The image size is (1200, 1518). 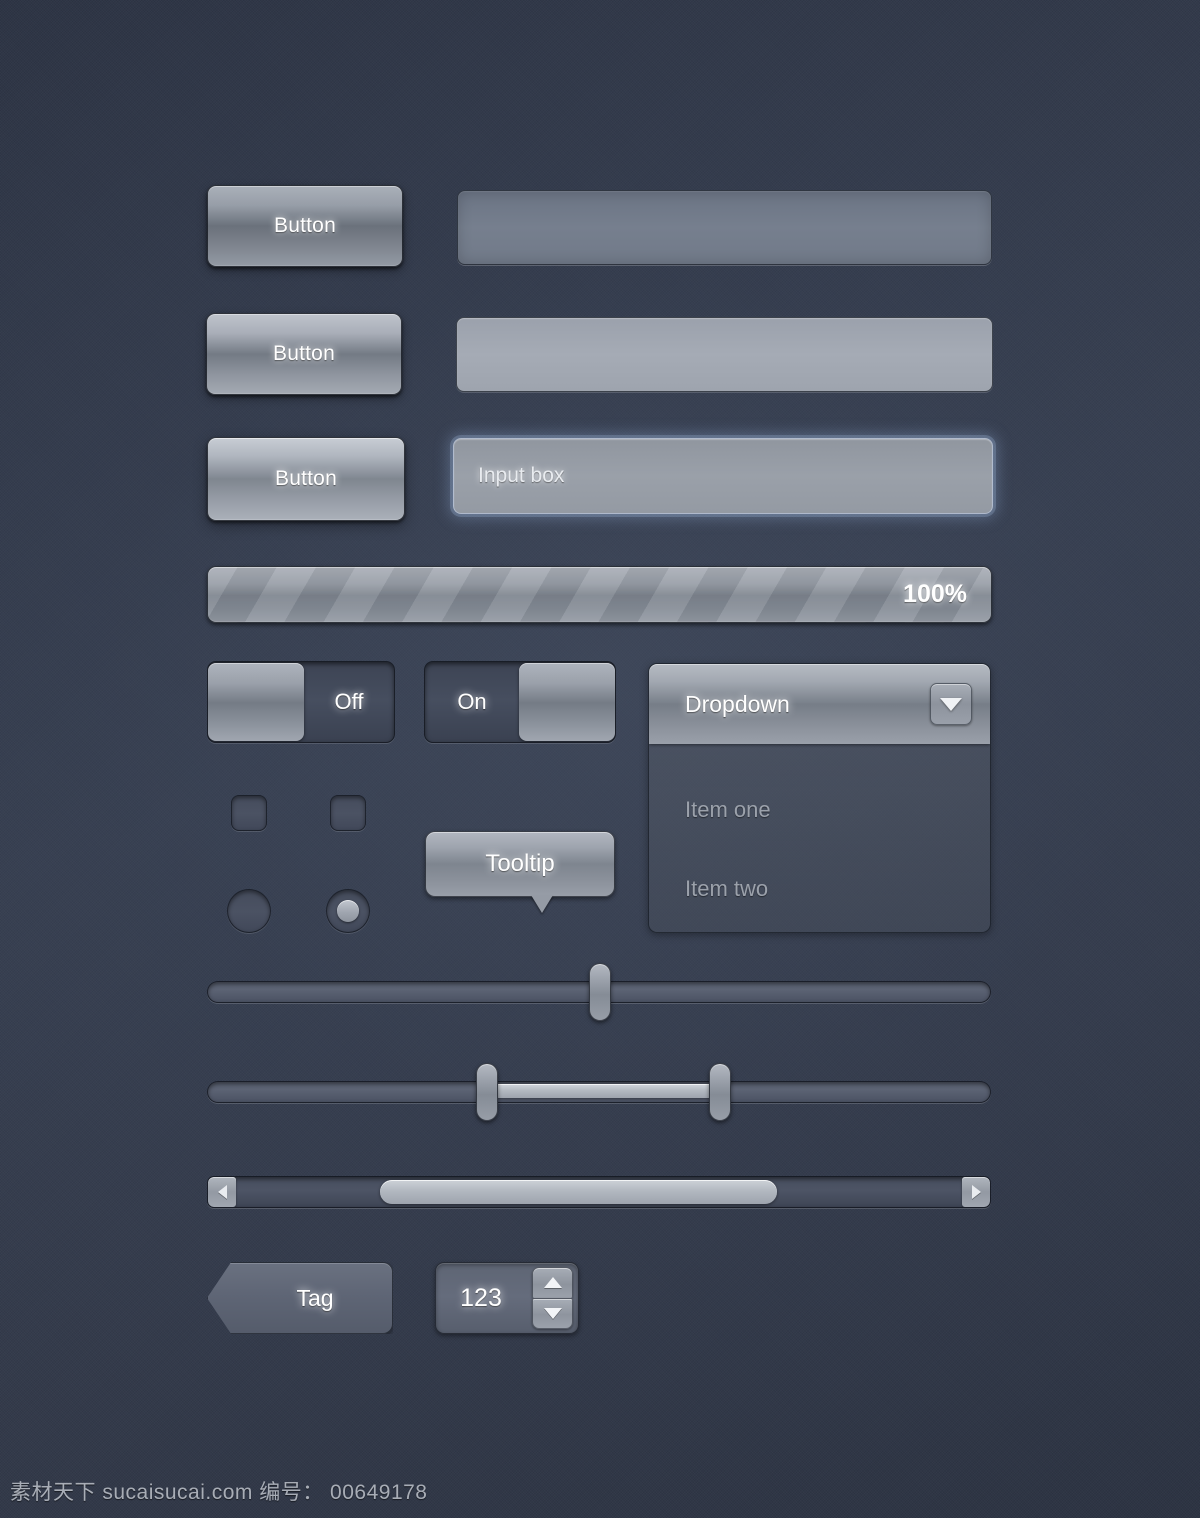 What do you see at coordinates (249, 813) in the screenshot?
I see `checkbox-unchecked` at bounding box center [249, 813].